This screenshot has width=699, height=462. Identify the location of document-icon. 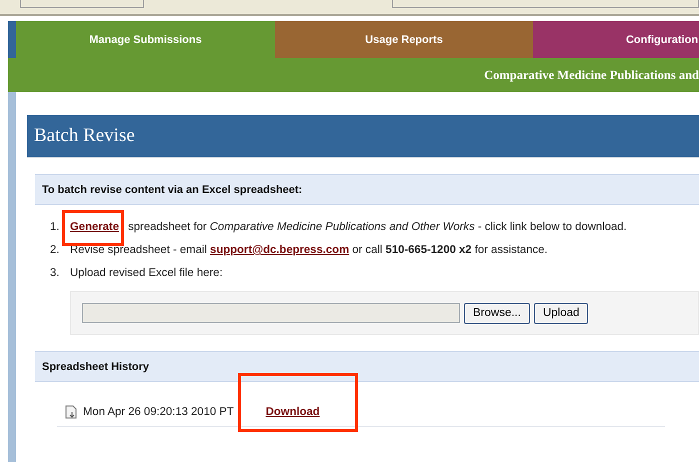
(71, 412).